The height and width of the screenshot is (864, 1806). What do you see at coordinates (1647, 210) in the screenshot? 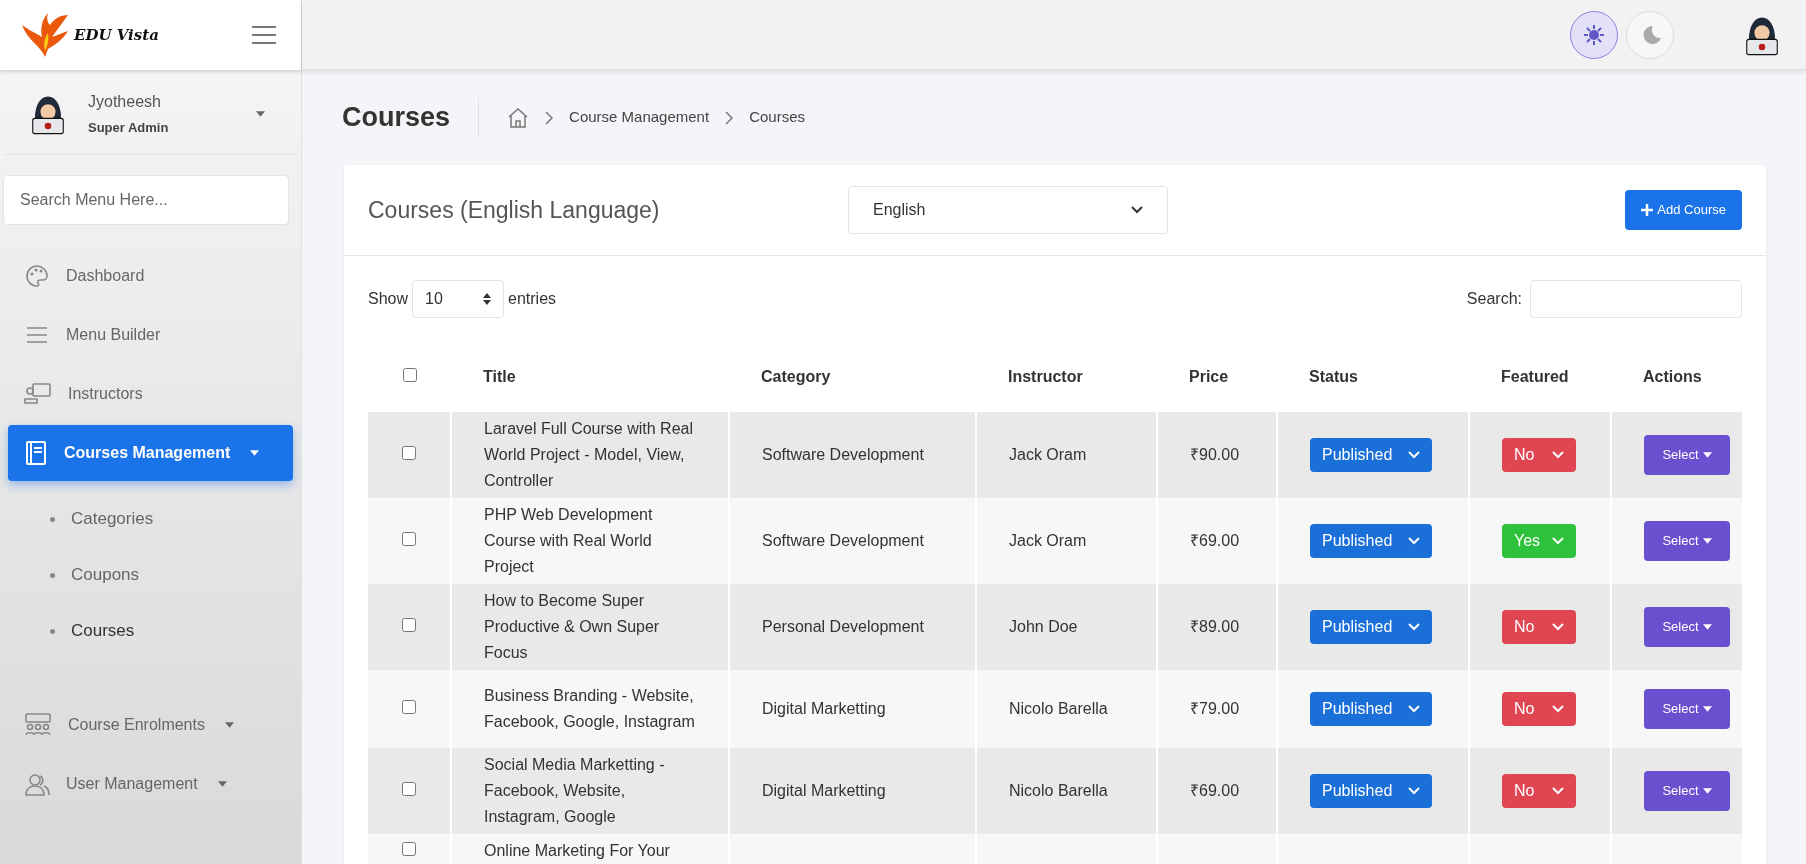
I see `plus-icon` at bounding box center [1647, 210].